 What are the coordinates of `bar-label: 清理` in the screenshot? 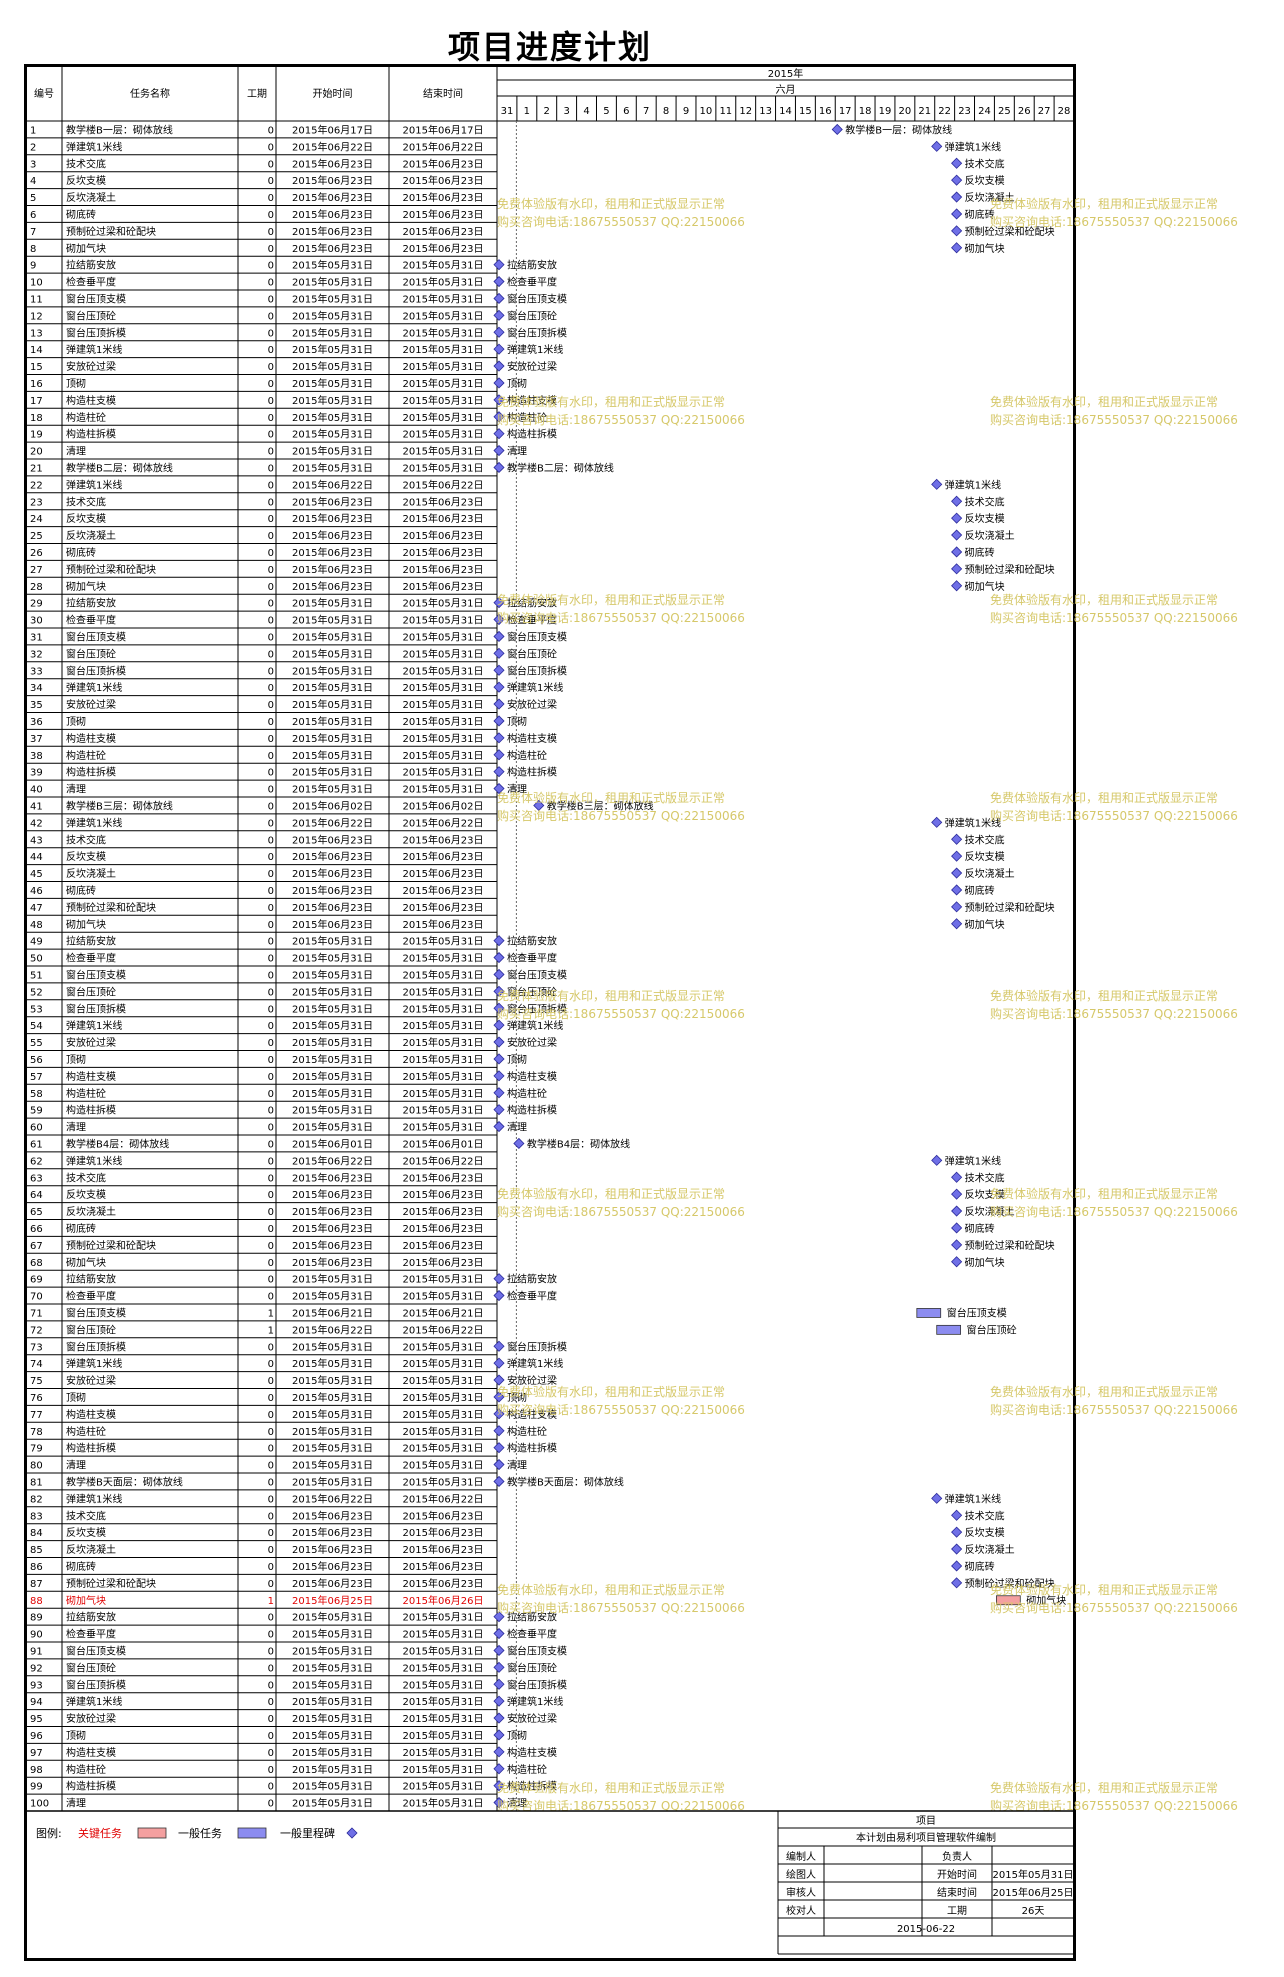 It's located at (517, 451).